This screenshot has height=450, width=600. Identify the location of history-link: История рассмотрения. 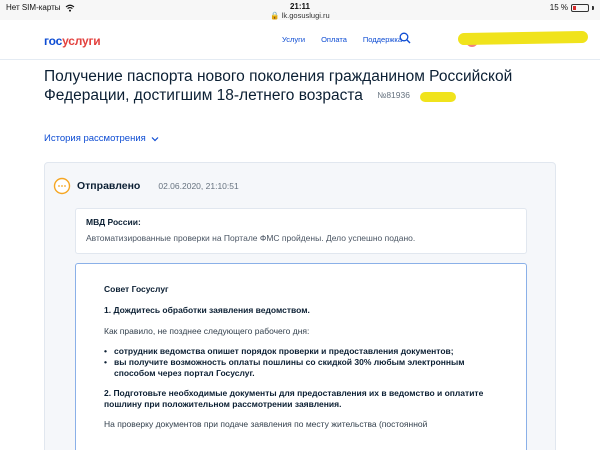
(95, 138).